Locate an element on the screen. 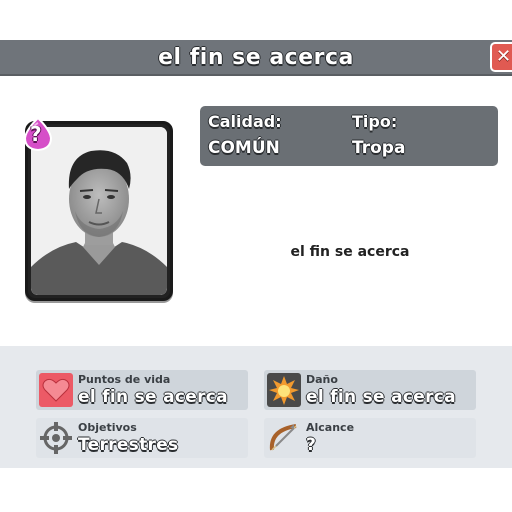 The image size is (512, 512). damage-value: el fin se acerca is located at coordinates (381, 397).